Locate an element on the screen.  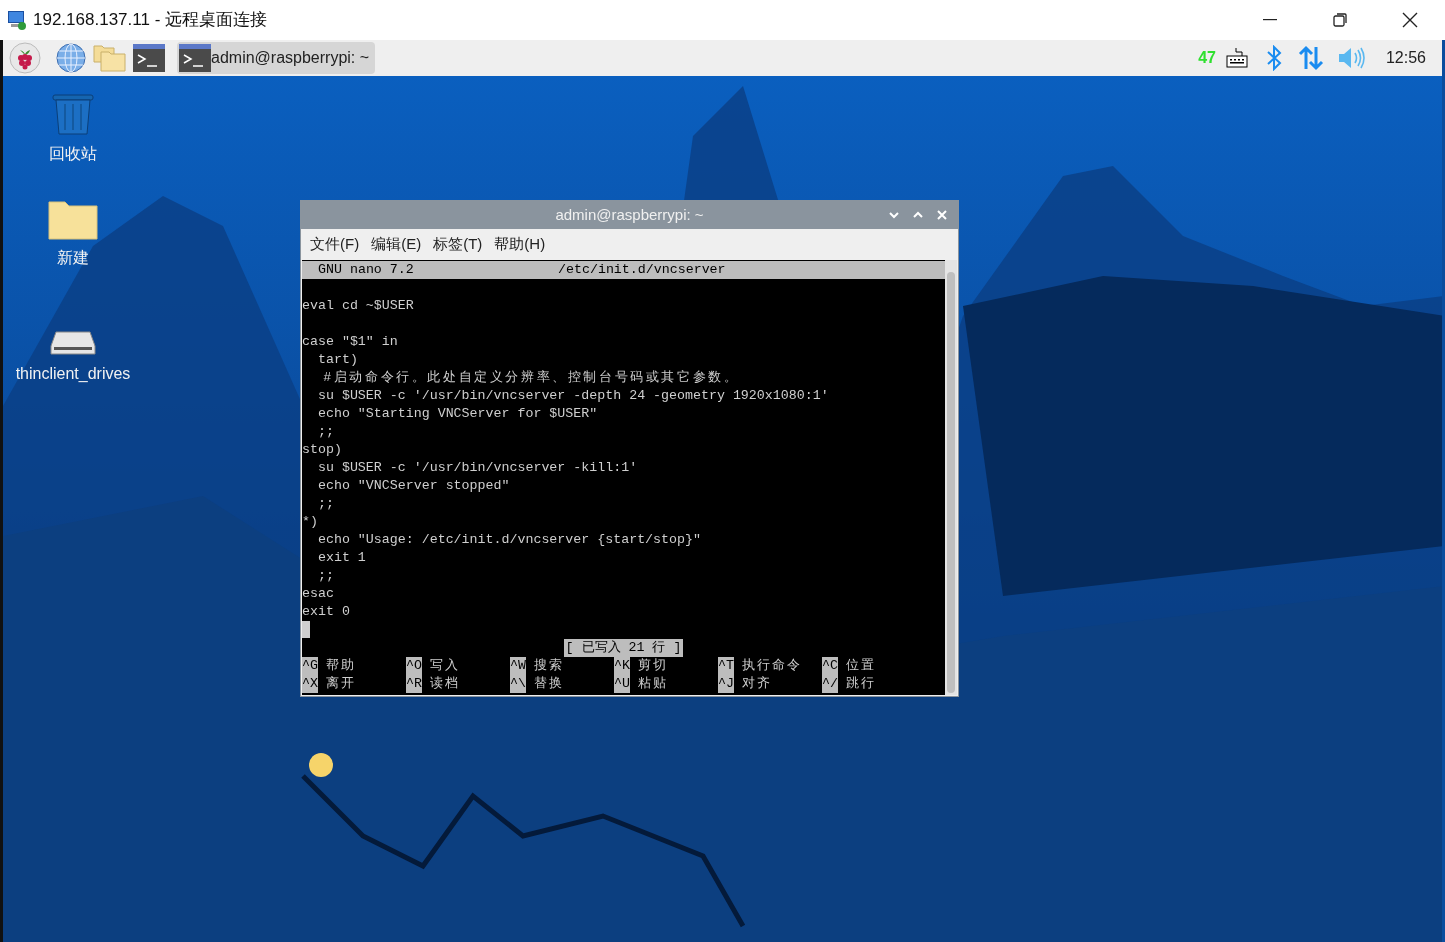
shortcut-label: 执行命令 is located at coordinates (771, 666).